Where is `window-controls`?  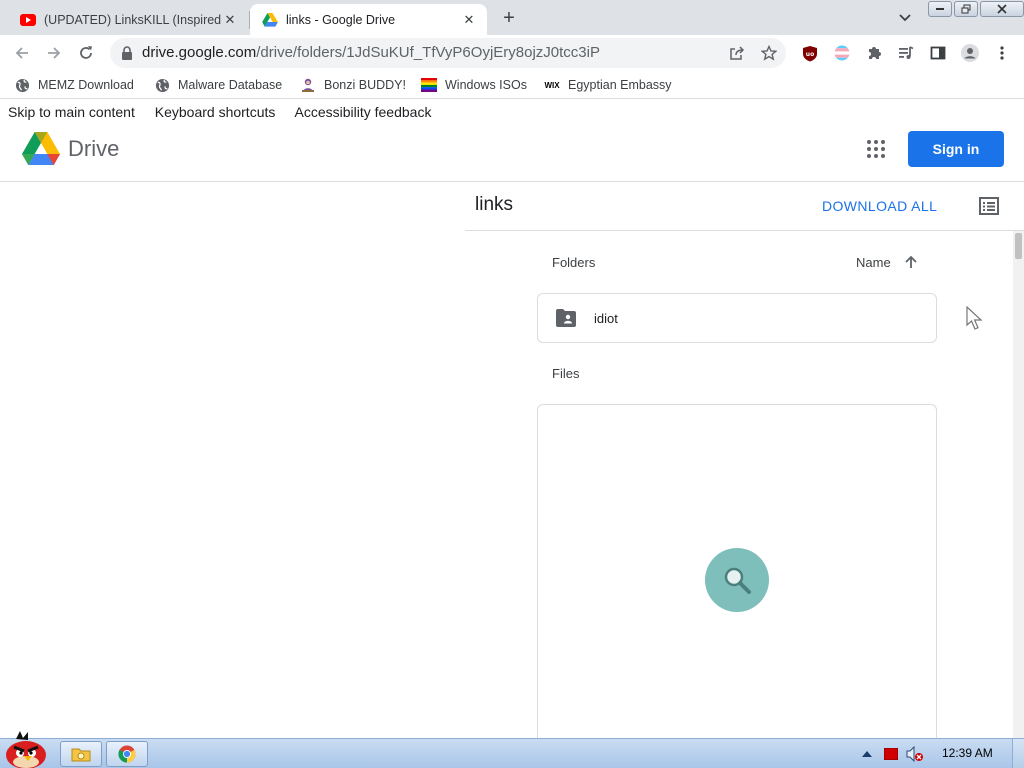
window-controls is located at coordinates (976, 9).